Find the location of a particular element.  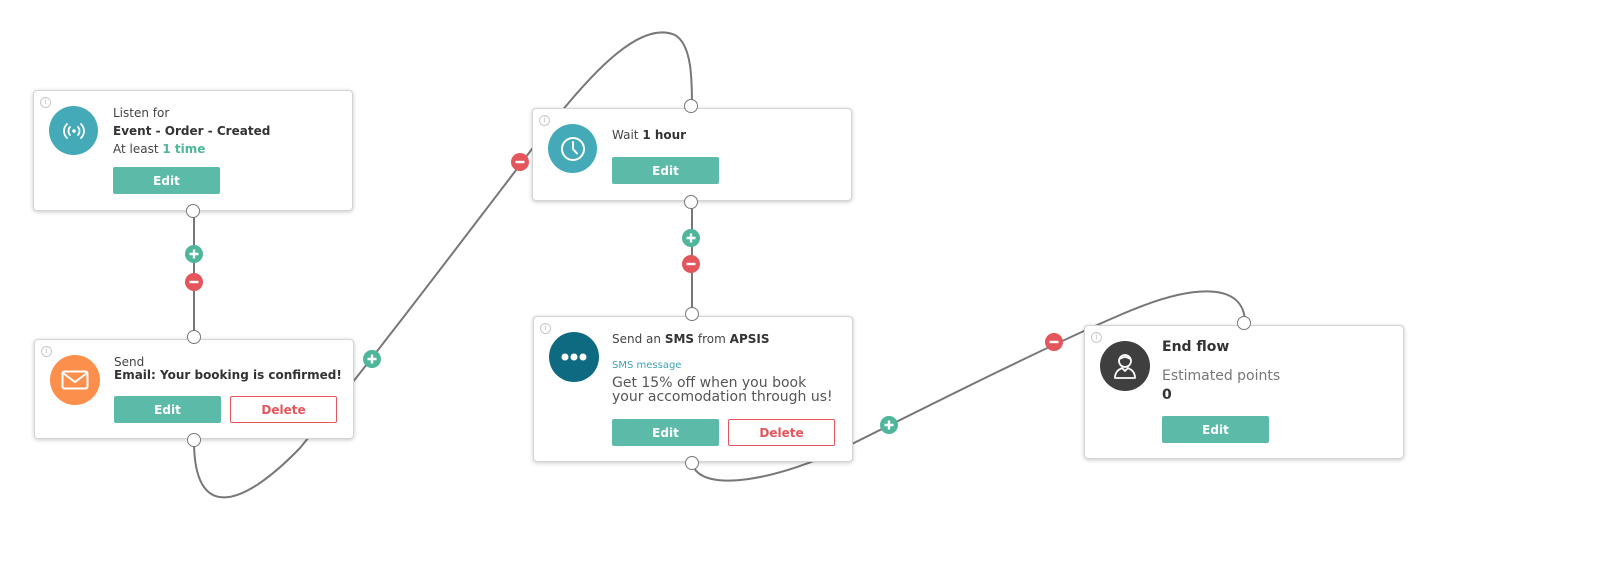

port-sms-out is located at coordinates (692, 463).